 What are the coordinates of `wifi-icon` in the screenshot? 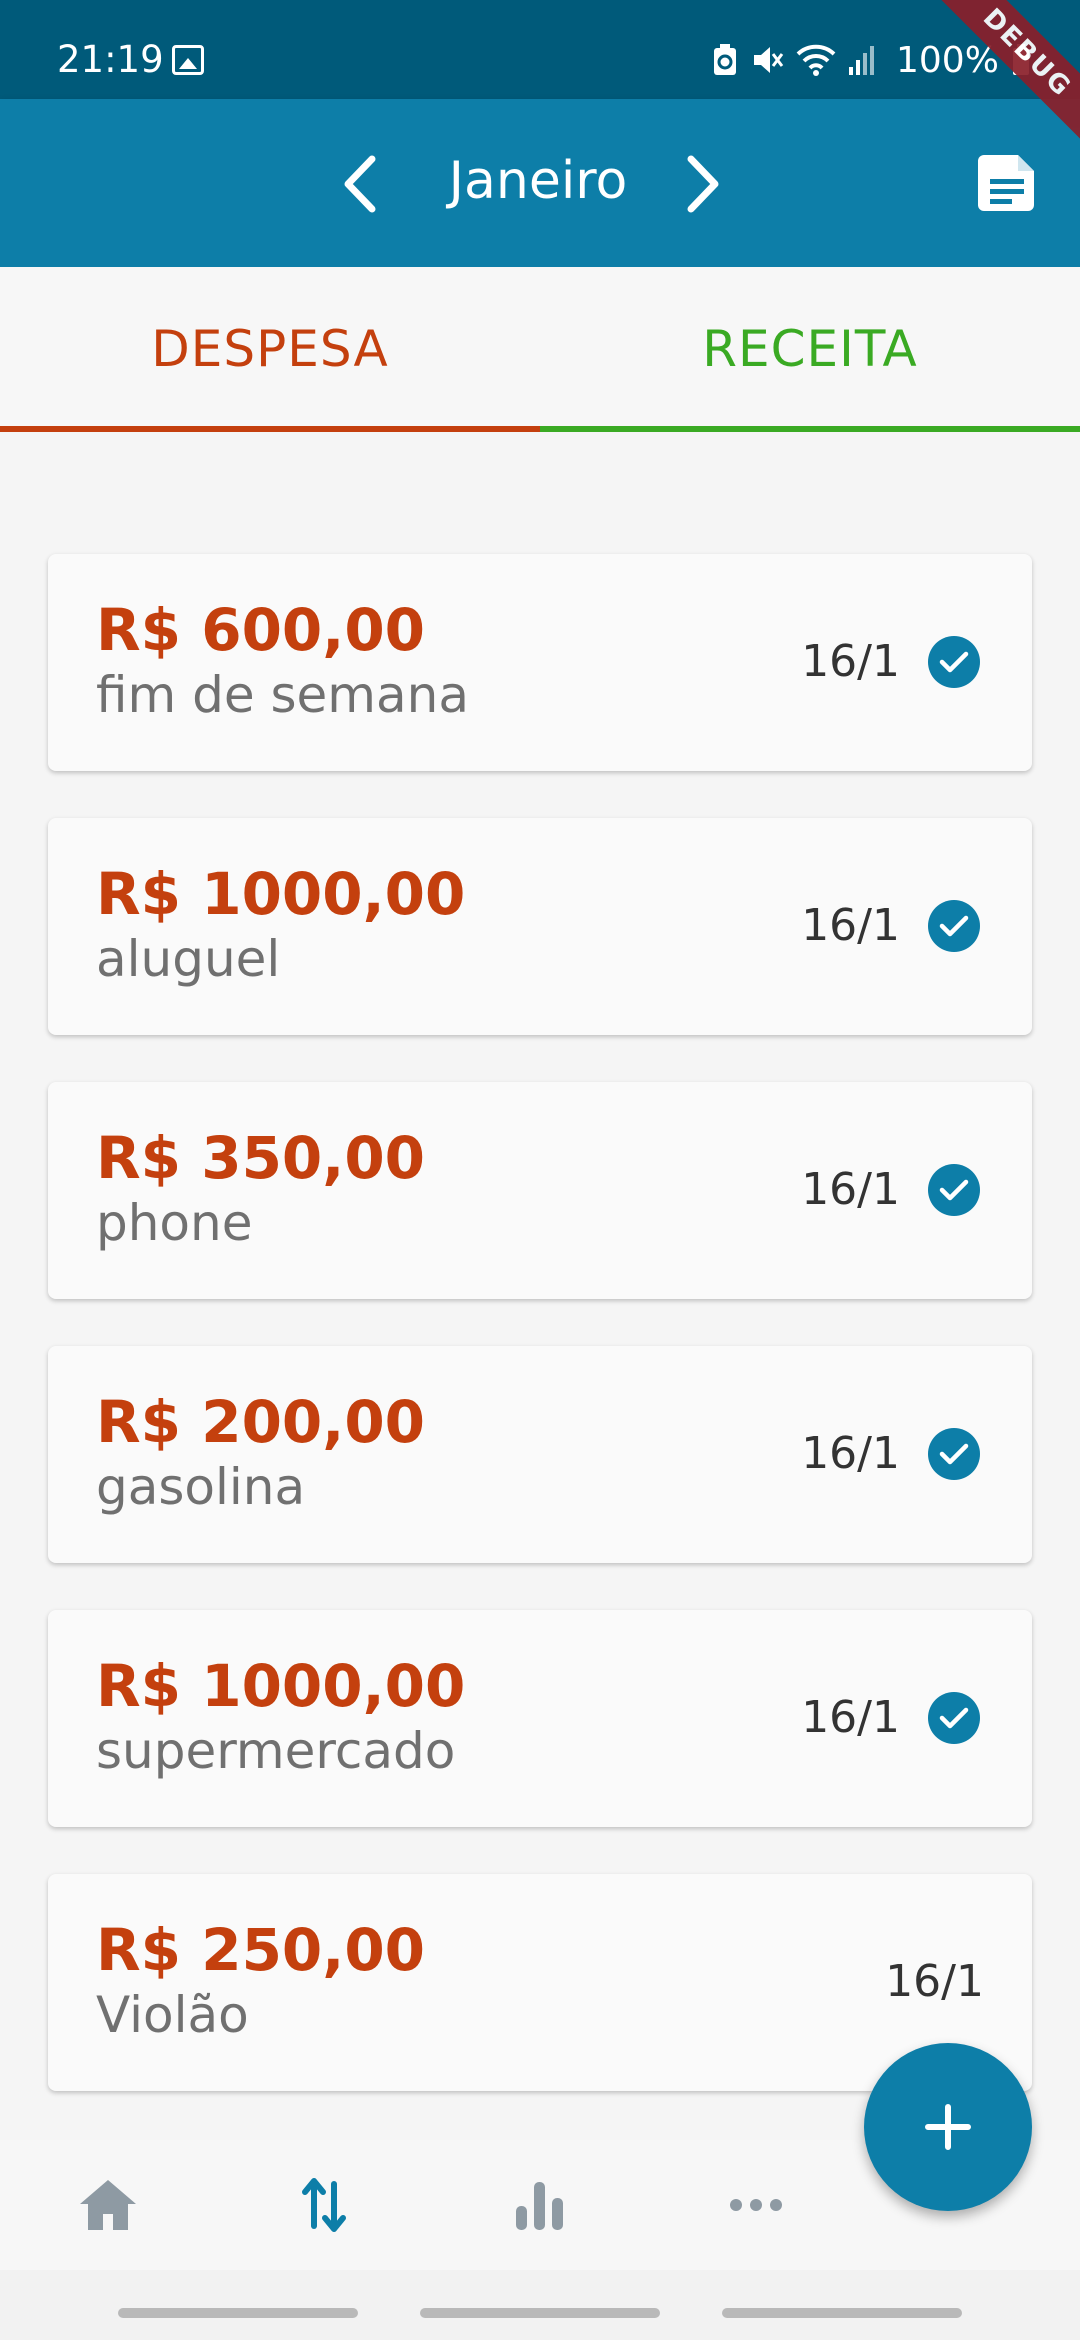 It's located at (816, 60).